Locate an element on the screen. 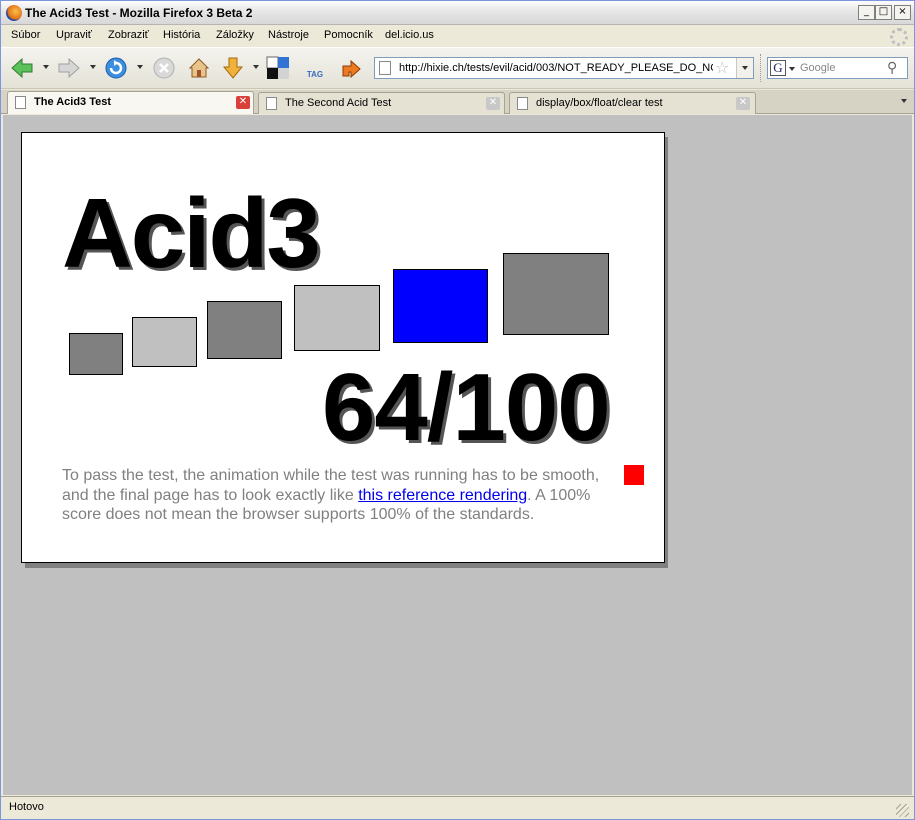 This screenshot has height=820, width=915. tab-label: The Second Acid Test is located at coordinates (338, 103).